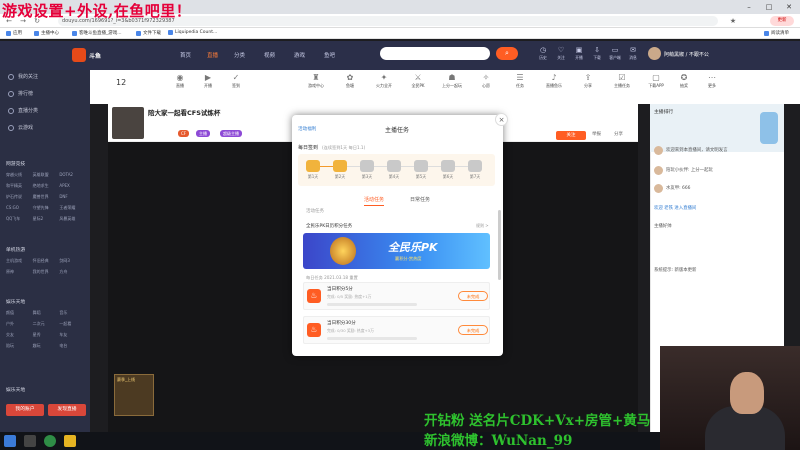 The width and height of the screenshot is (800, 450). Describe the element at coordinates (46, 346) in the screenshot. I see `sidebar-game: 趣玩` at that location.